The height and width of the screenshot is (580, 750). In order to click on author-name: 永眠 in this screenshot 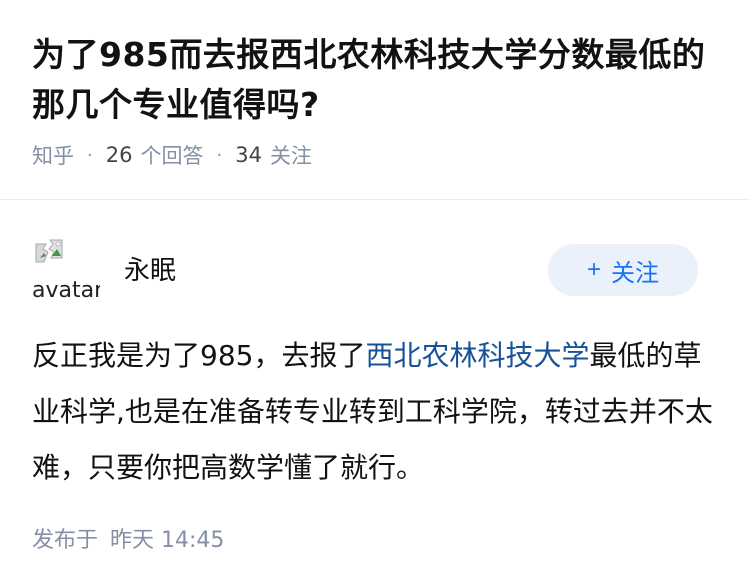, I will do `click(150, 268)`.